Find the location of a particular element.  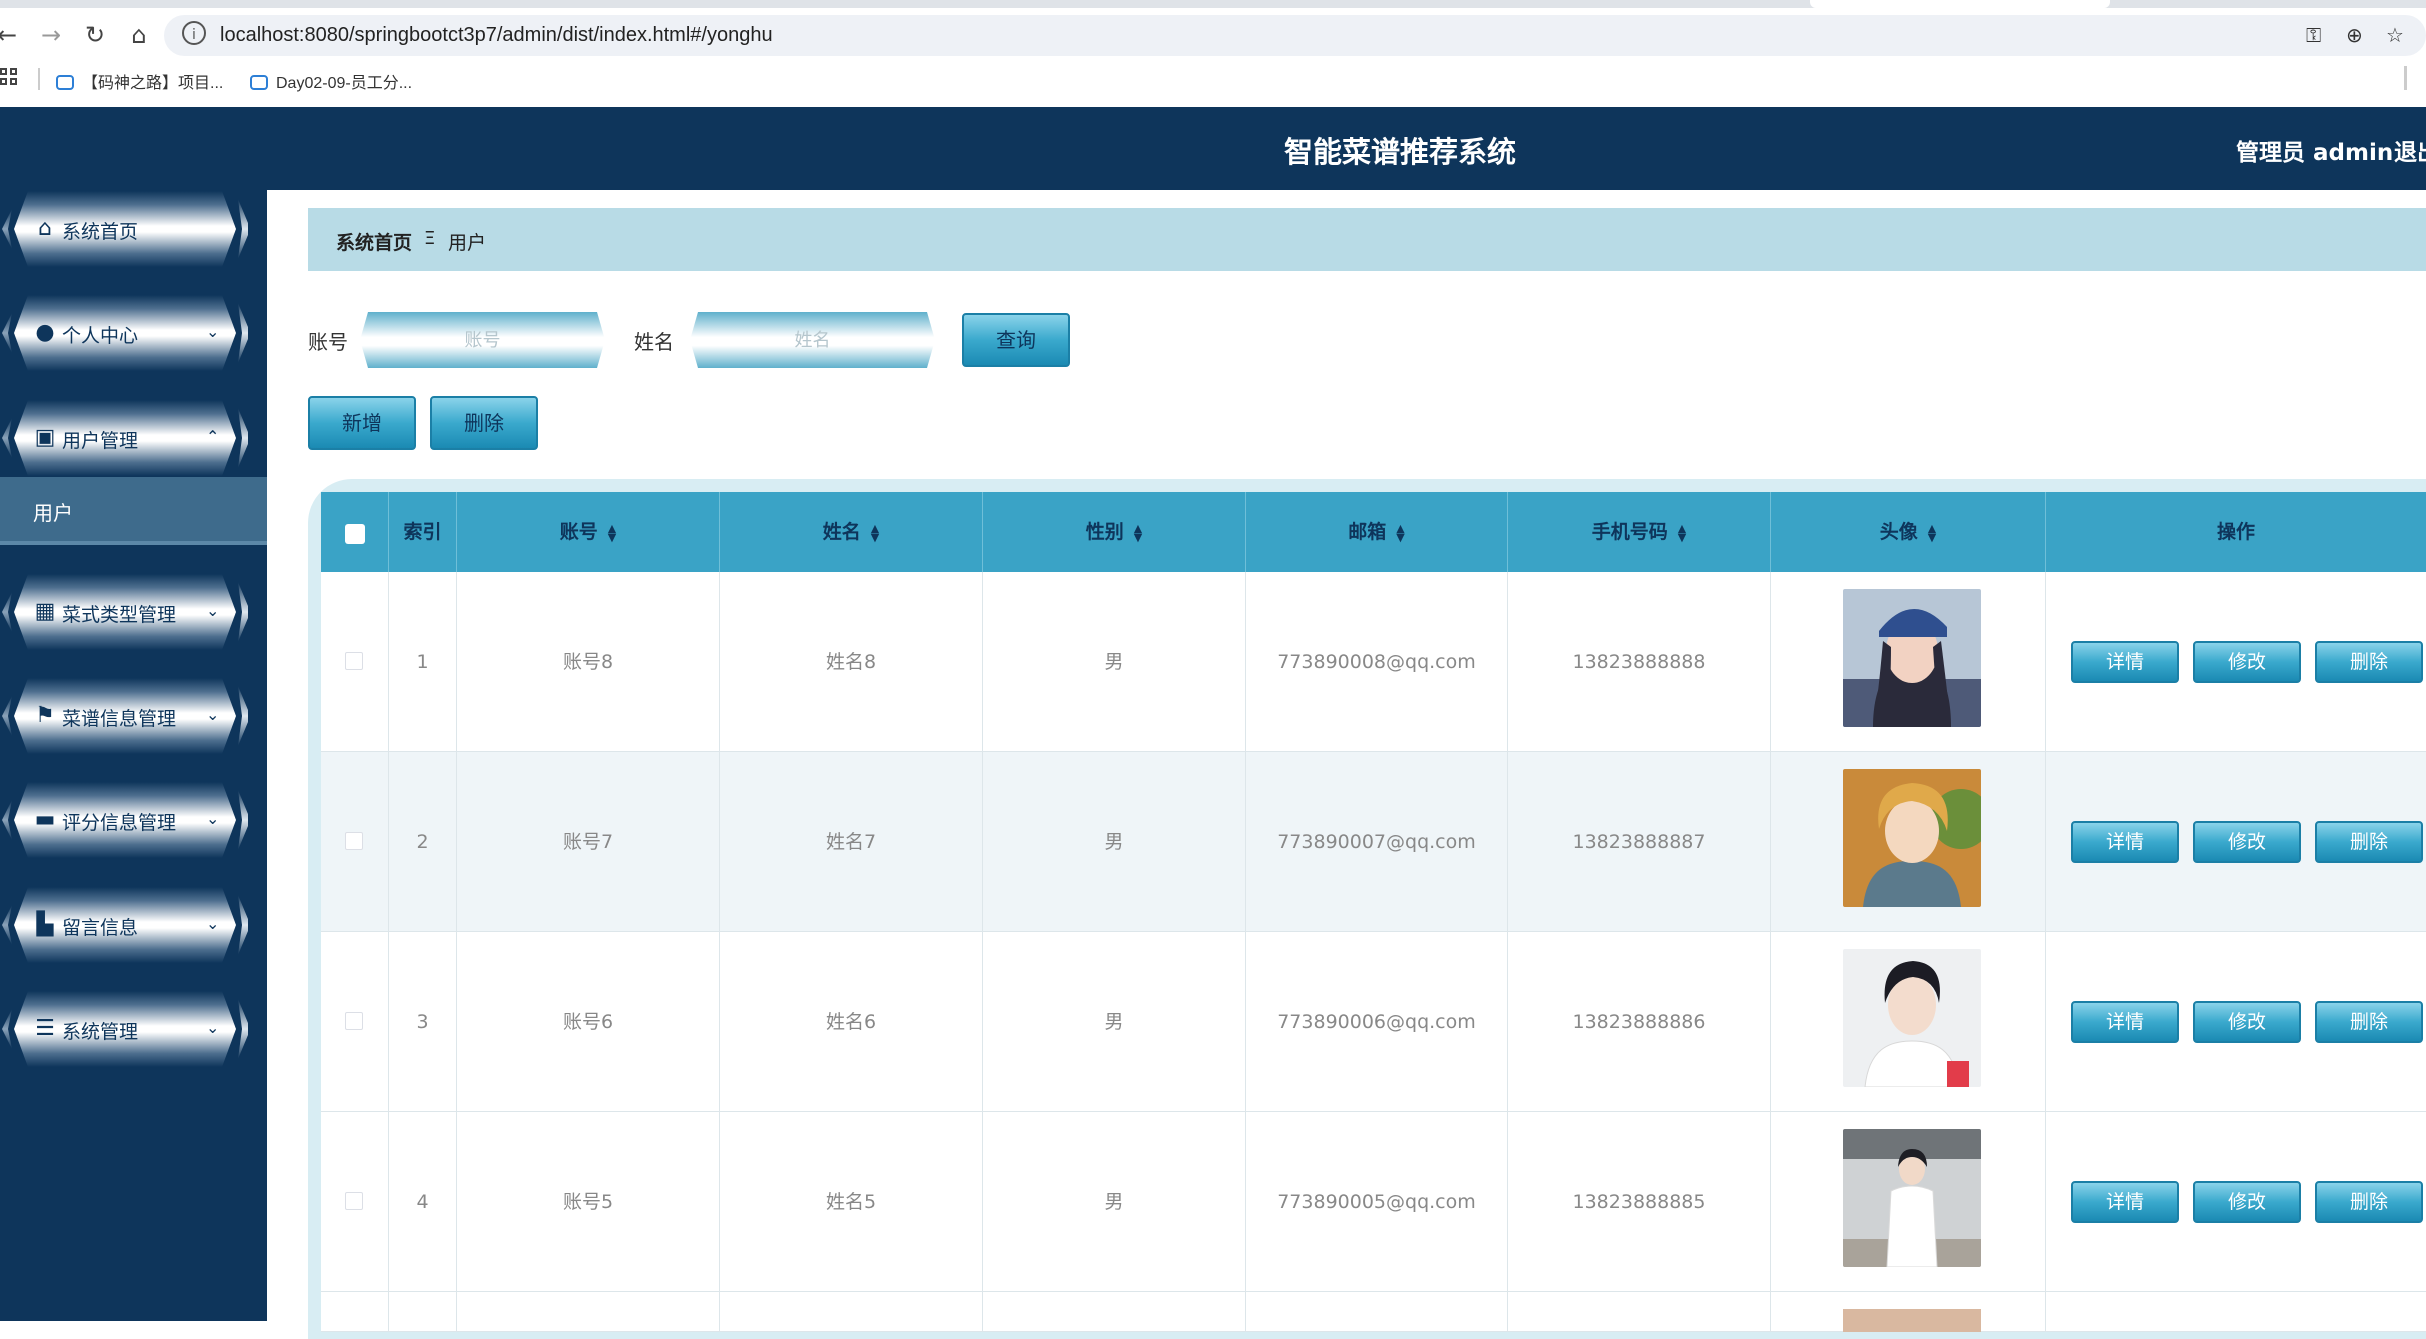

cell-gender: 男 is located at coordinates (1114, 1202).